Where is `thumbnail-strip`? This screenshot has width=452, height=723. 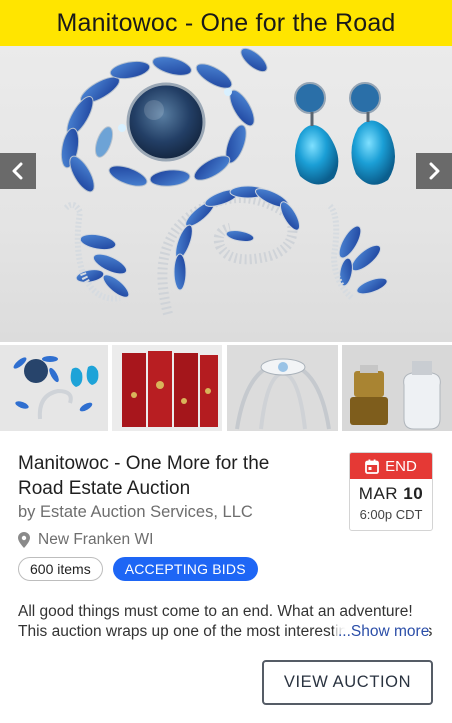 thumbnail-strip is located at coordinates (226, 388).